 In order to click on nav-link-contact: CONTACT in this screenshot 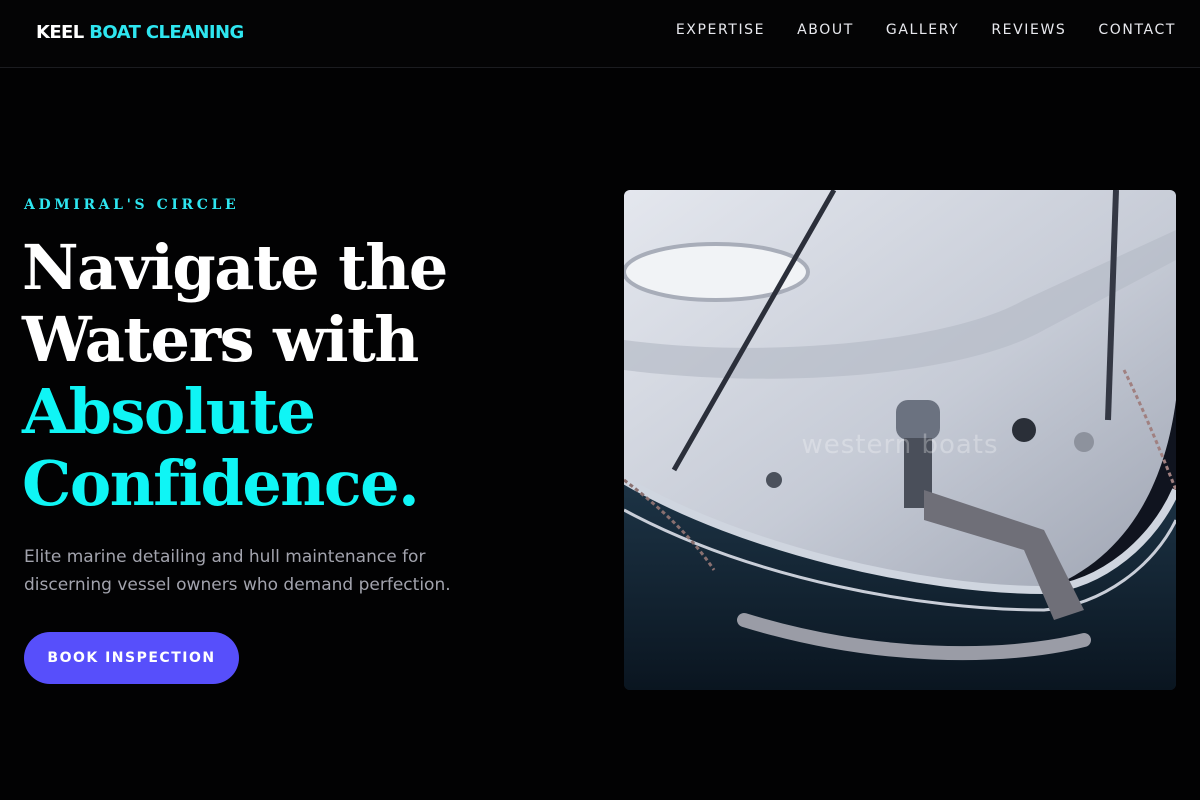, I will do `click(1137, 30)`.